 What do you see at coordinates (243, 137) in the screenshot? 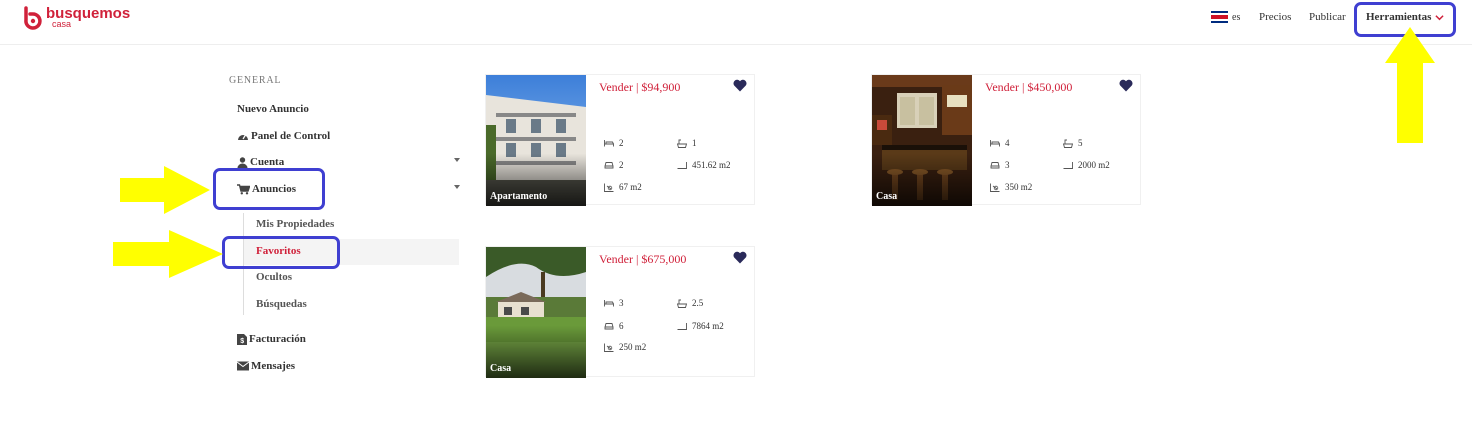
I see `dashboard-icon` at bounding box center [243, 137].